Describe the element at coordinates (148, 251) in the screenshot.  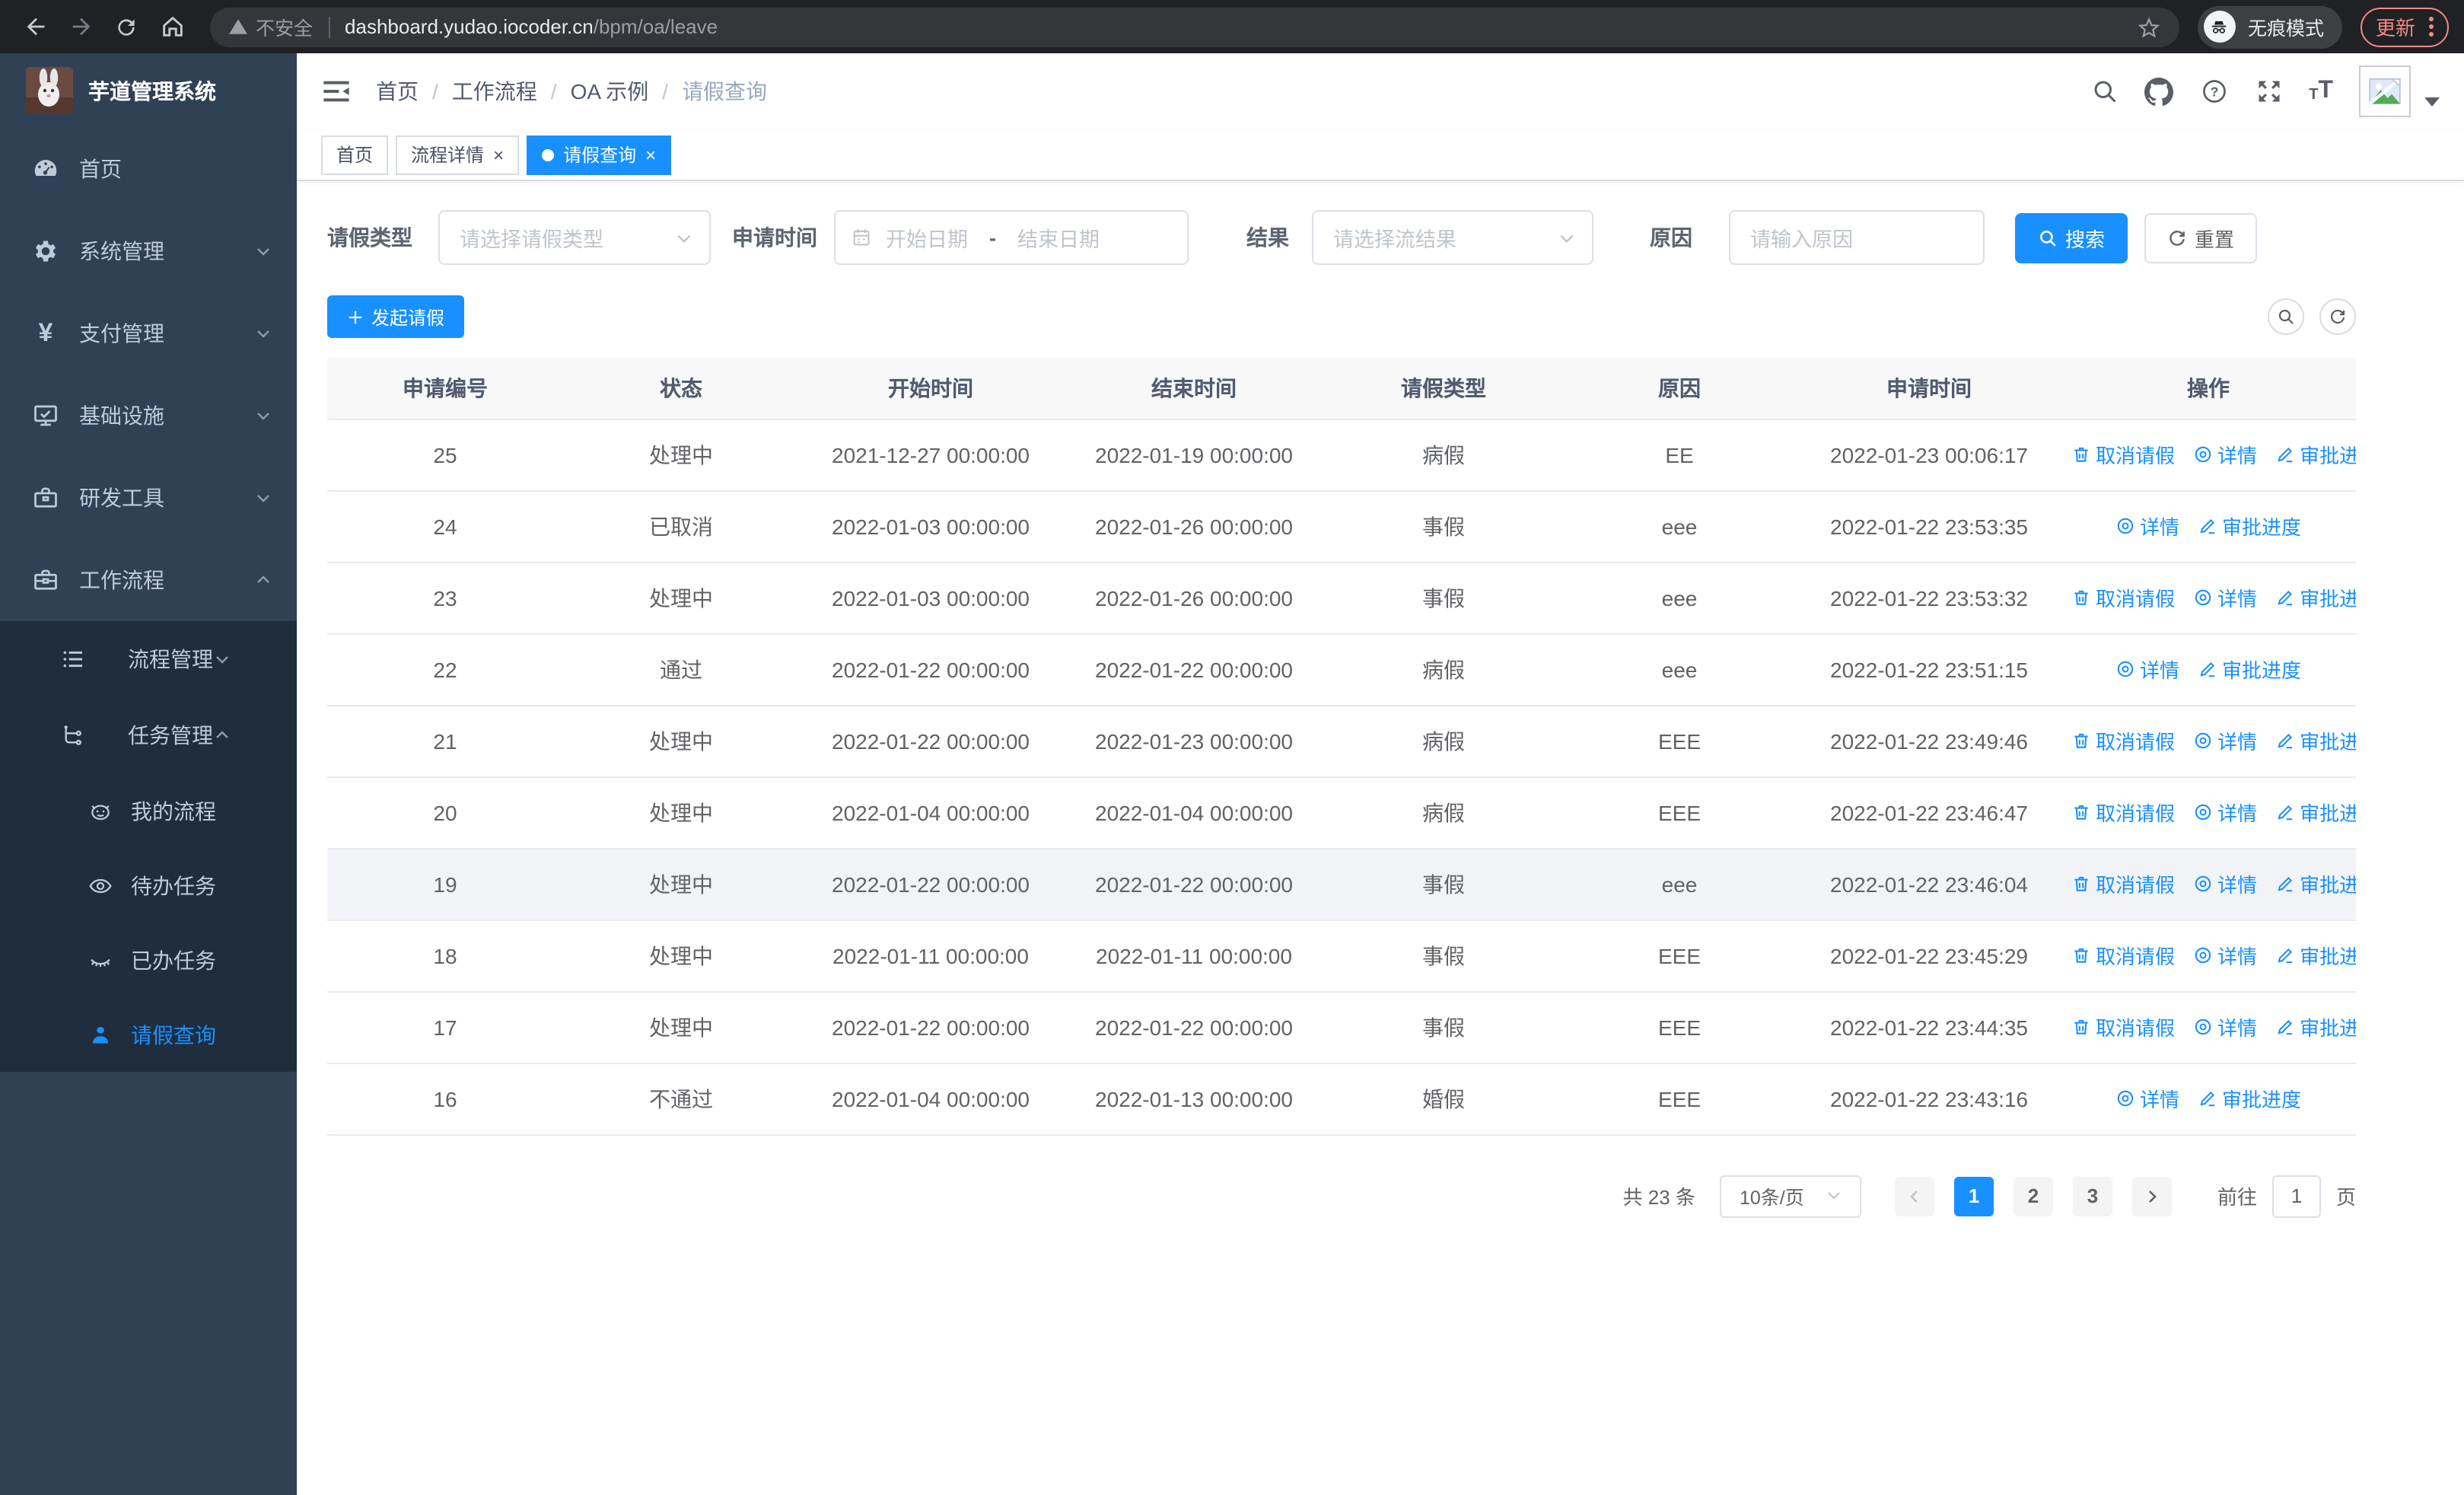
I see `sidebar-item-system: 系统管理` at that location.